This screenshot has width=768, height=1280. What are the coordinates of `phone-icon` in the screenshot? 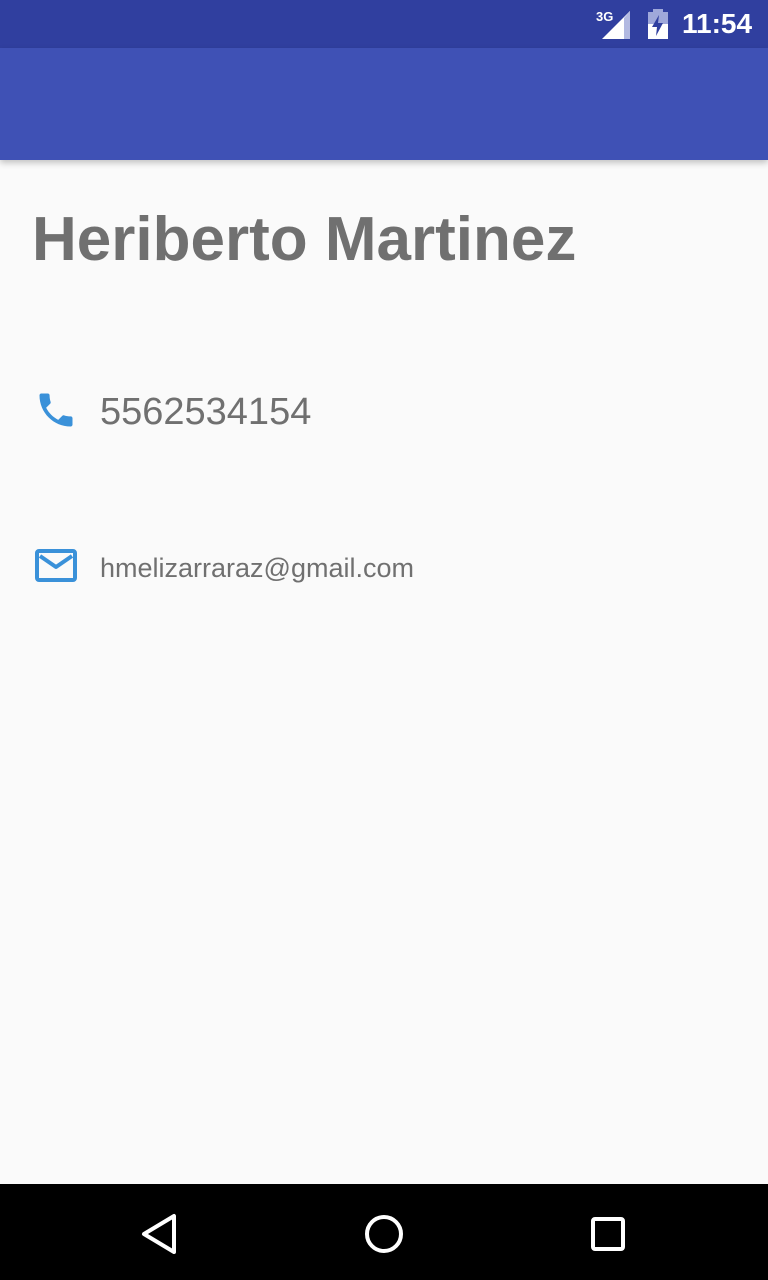 It's located at (56, 410).